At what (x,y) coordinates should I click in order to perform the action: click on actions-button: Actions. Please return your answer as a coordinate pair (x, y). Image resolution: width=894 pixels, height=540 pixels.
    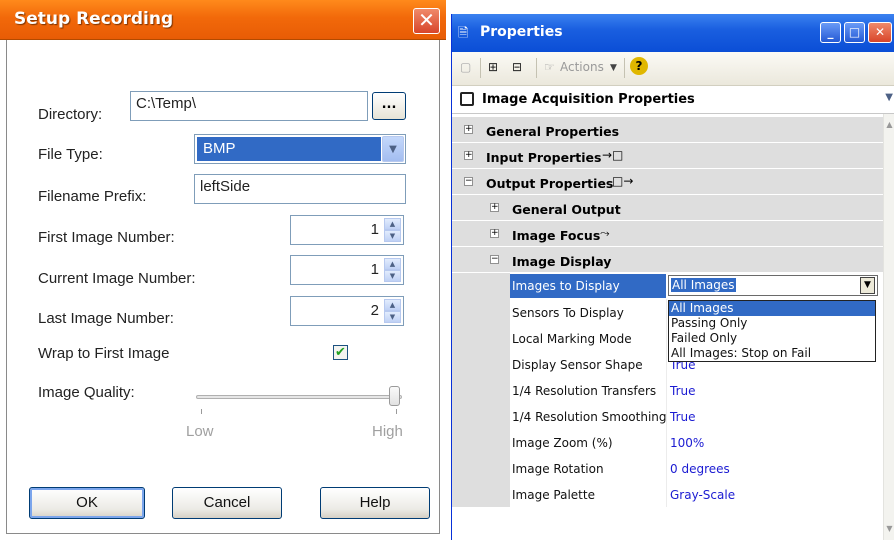
    Looking at the image, I should click on (582, 67).